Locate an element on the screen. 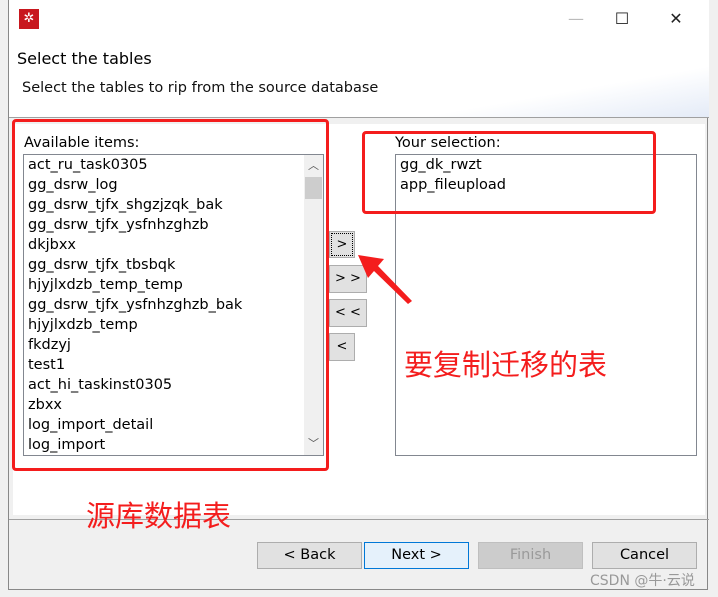 The width and height of the screenshot is (718, 597). app-logo-icon: ✲ is located at coordinates (29, 19).